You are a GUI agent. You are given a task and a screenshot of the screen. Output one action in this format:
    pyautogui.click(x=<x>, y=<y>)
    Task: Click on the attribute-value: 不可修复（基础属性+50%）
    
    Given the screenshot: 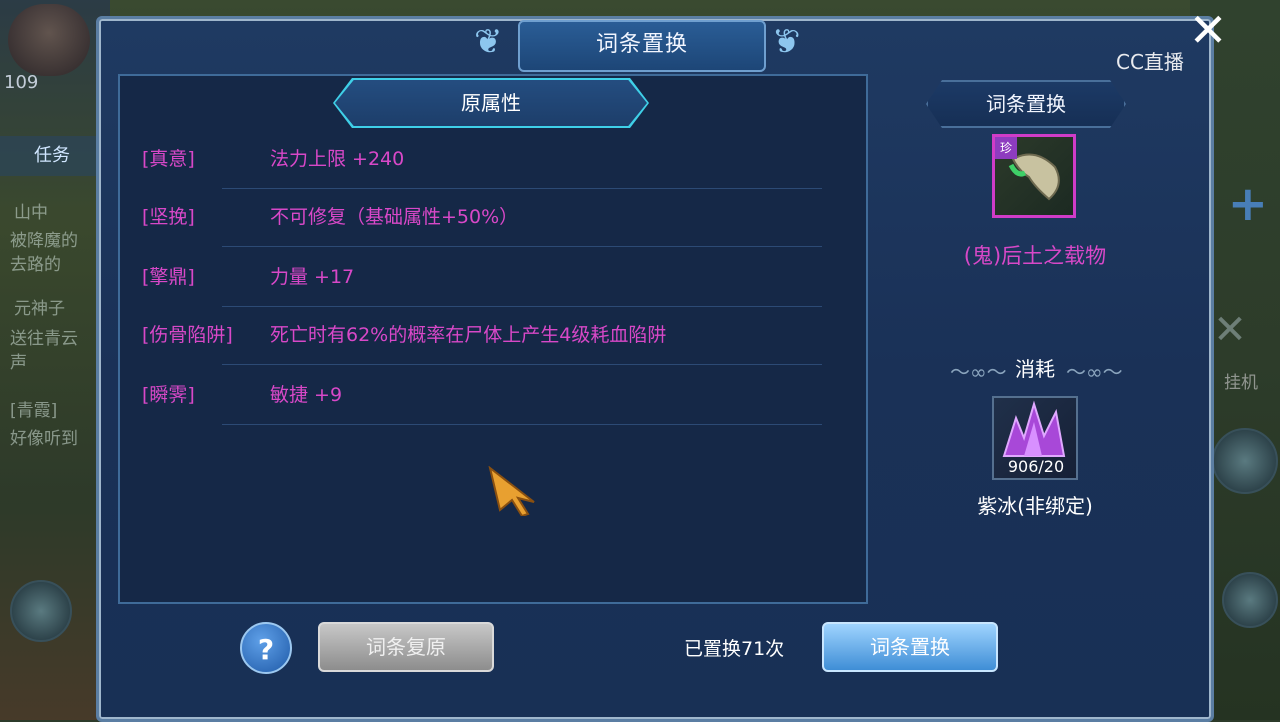 What is the action you would take?
    pyautogui.click(x=394, y=217)
    